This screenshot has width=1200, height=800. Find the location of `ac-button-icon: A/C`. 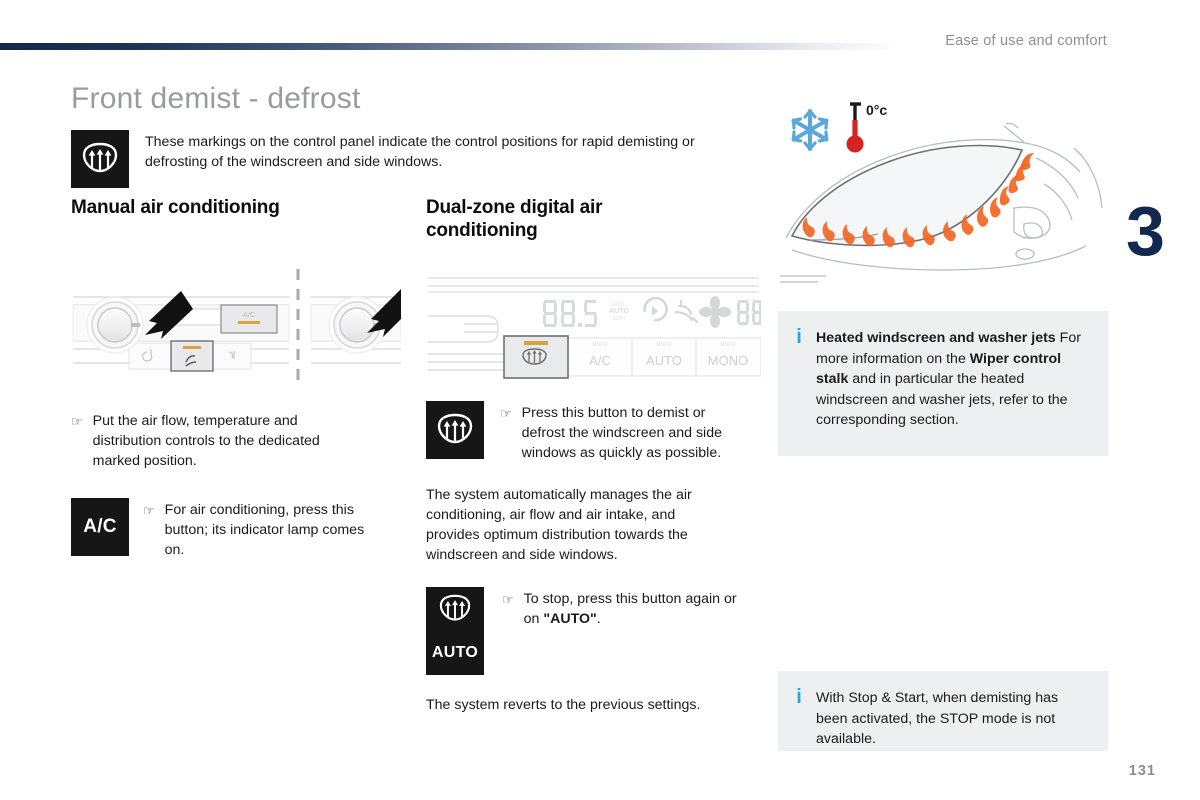

ac-button-icon: A/C is located at coordinates (100, 527).